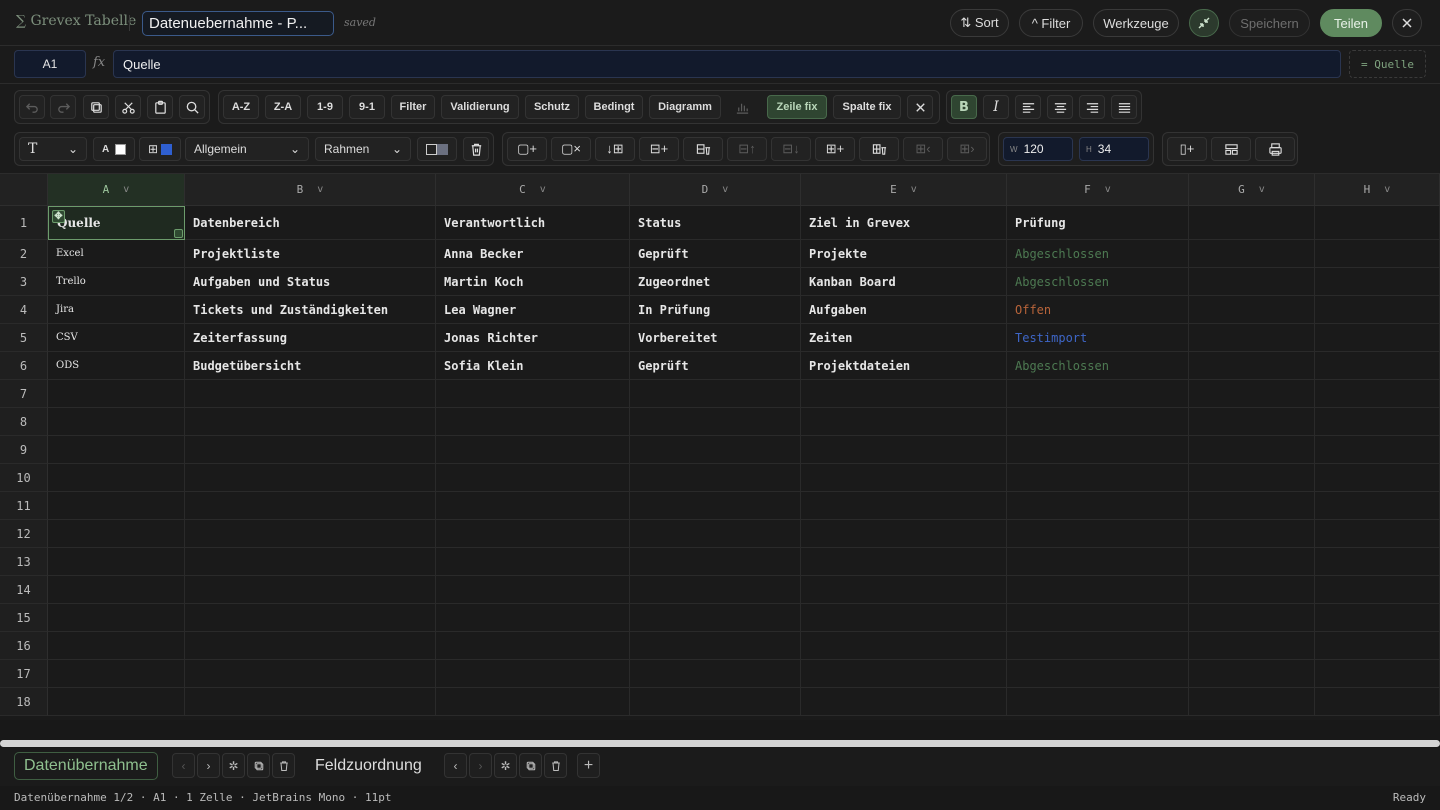 The image size is (1440, 810). Describe the element at coordinates (160, 107) in the screenshot. I see `paste-button` at that location.